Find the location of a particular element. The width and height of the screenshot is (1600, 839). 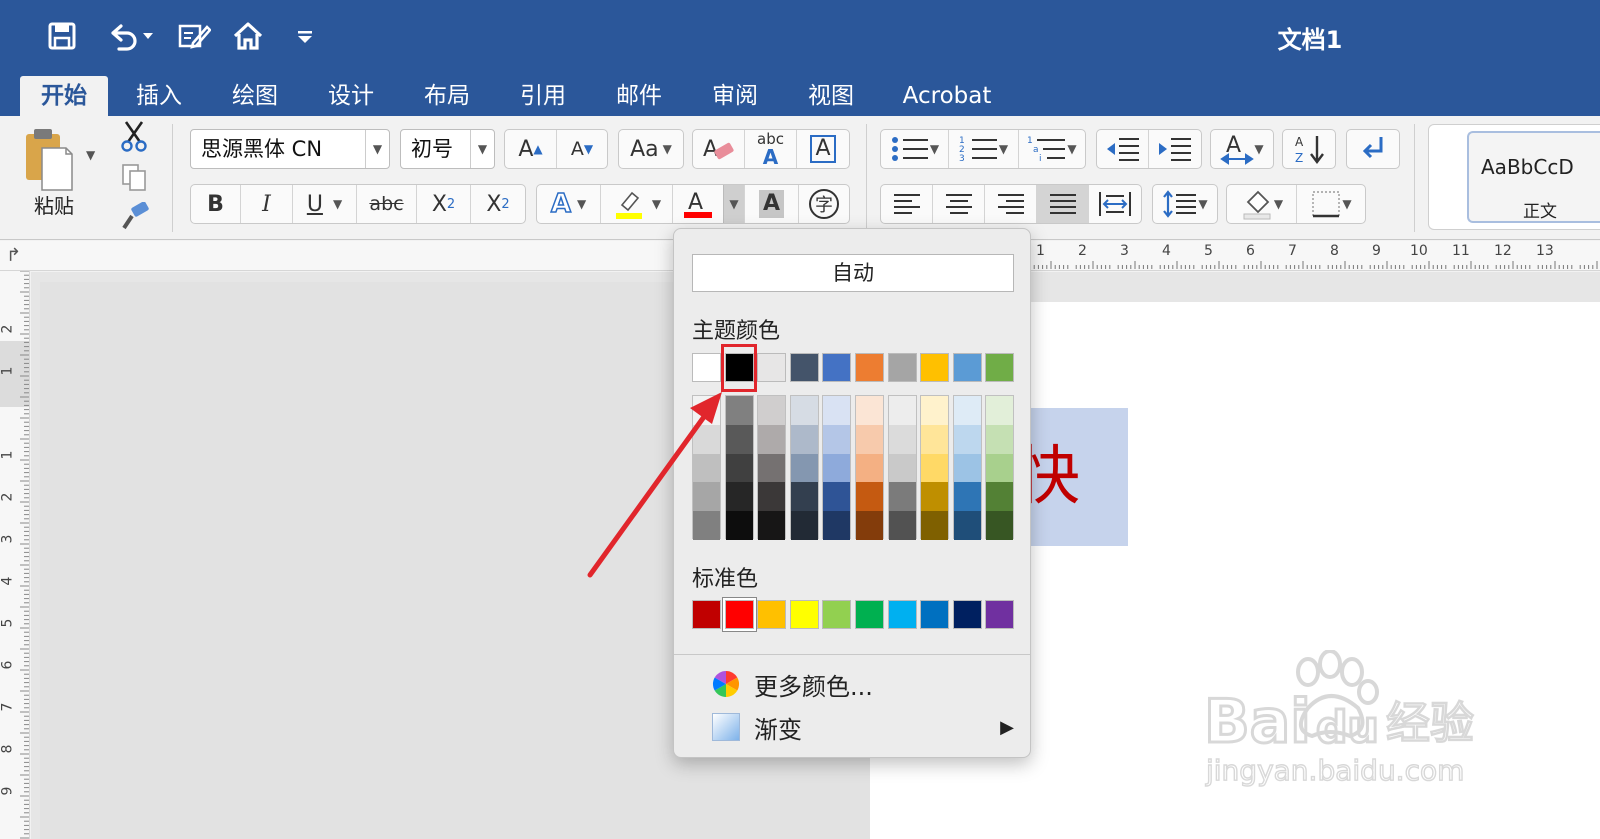

tab-selector-icon: ↱ is located at coordinates (13, 255).